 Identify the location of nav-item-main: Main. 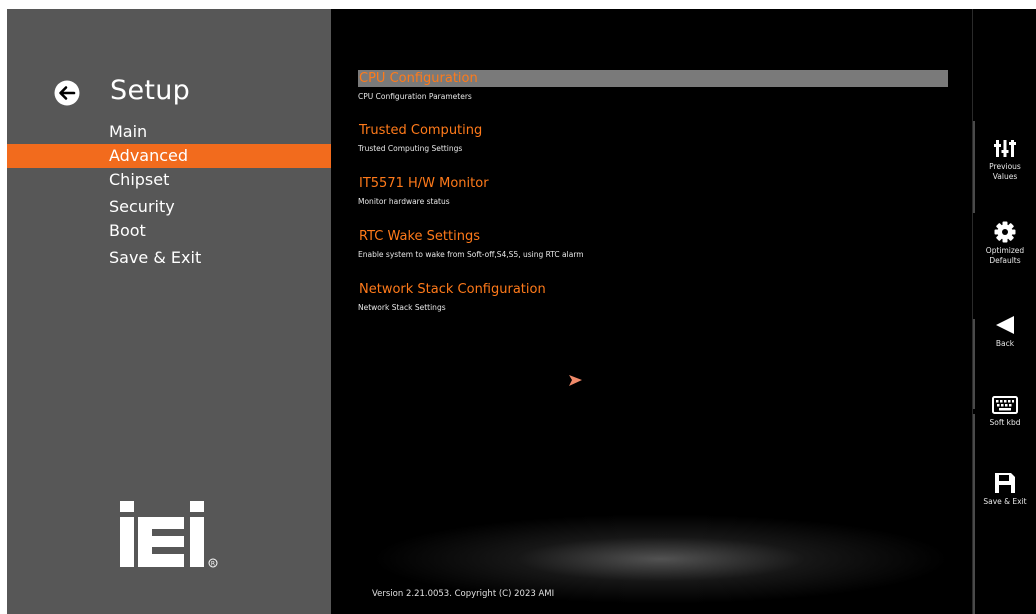
(169, 132).